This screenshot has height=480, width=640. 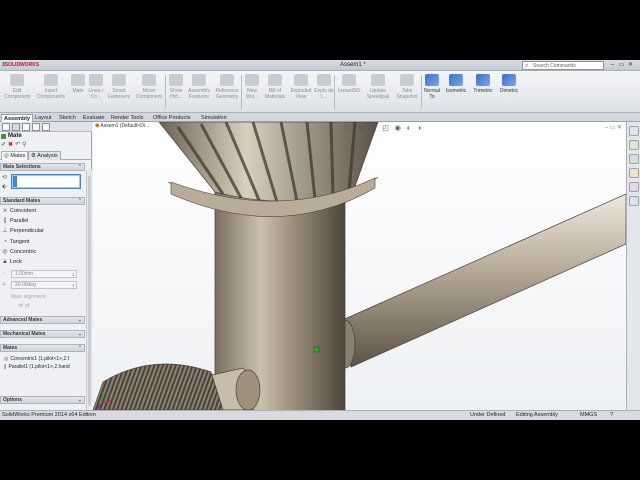 What do you see at coordinates (527, 66) in the screenshot?
I see `search-icon: ⌕` at bounding box center [527, 66].